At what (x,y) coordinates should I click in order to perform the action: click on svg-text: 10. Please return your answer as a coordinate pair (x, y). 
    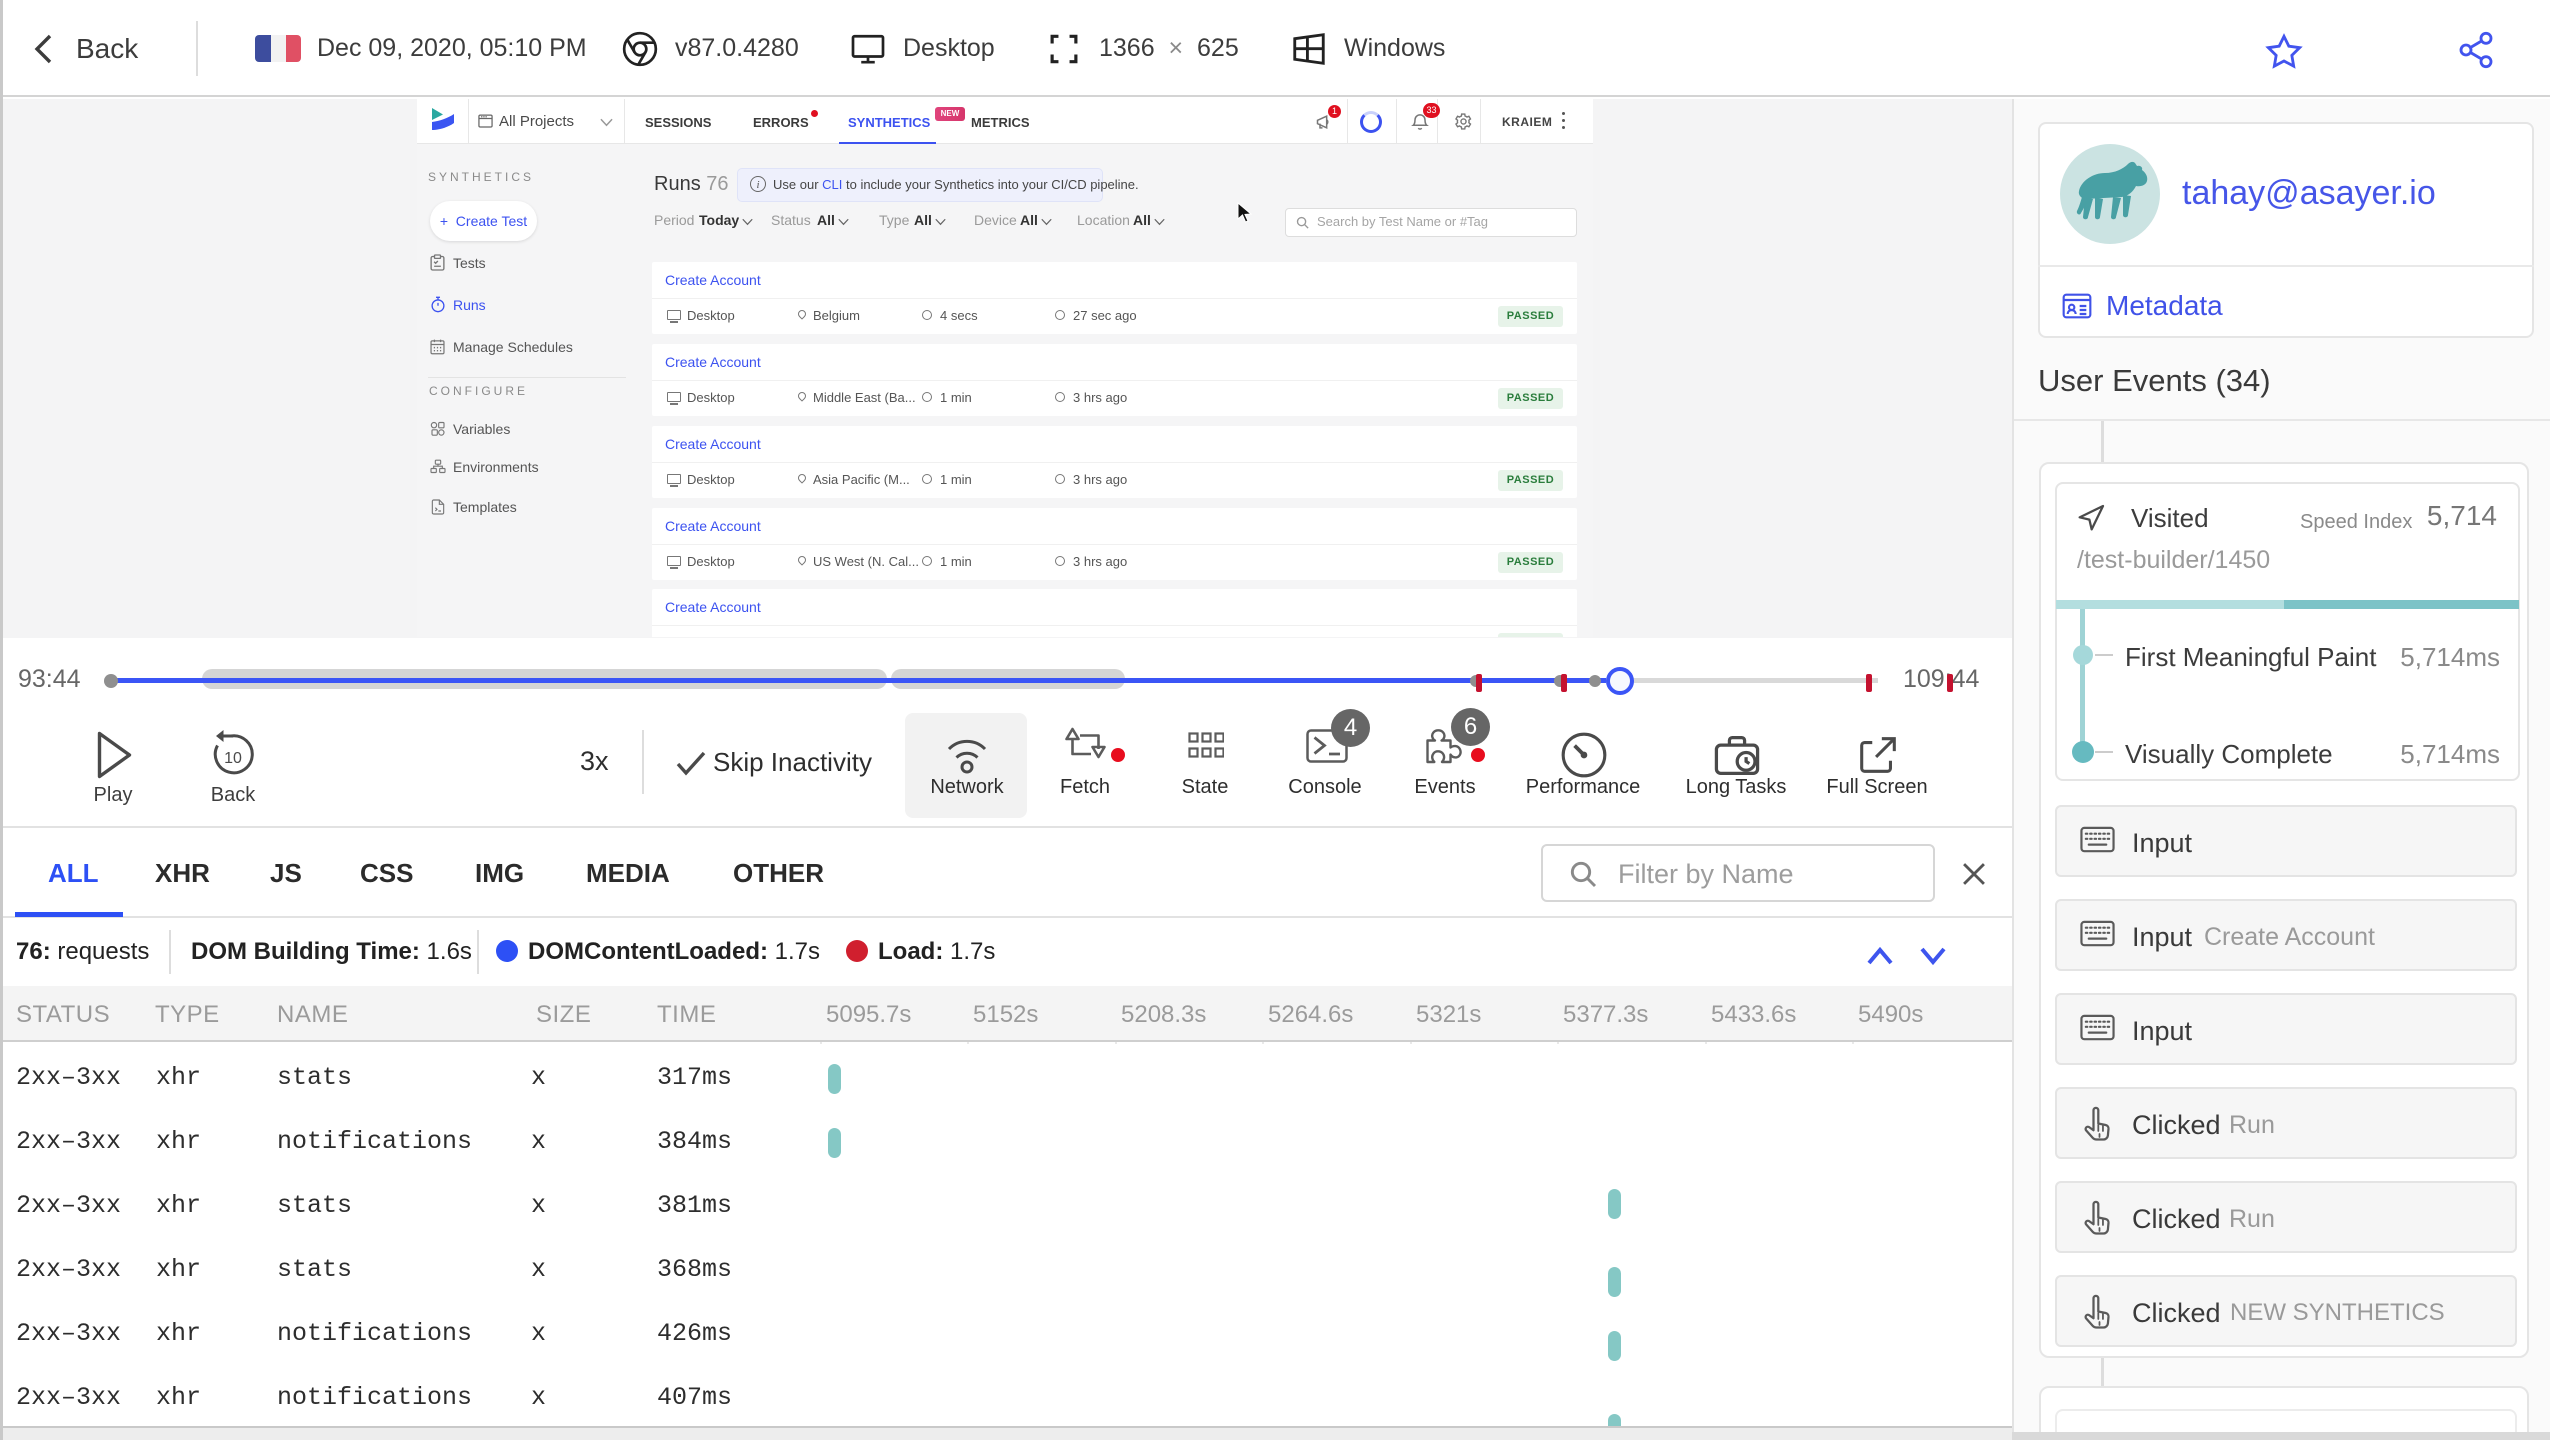
    Looking at the image, I should click on (233, 758).